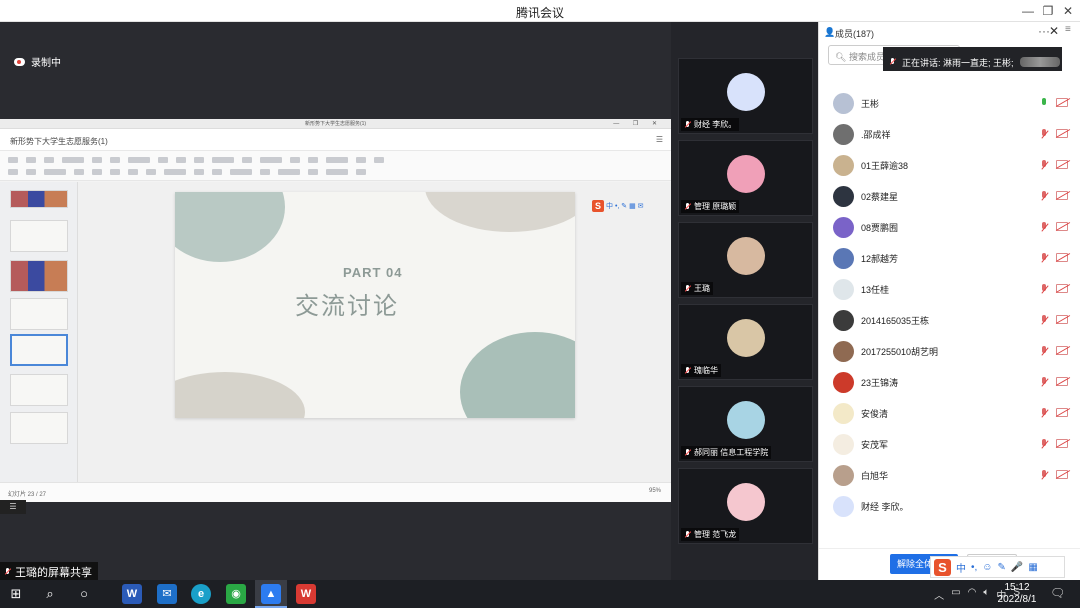 The height and width of the screenshot is (608, 1080). What do you see at coordinates (745, 506) in the screenshot?
I see `video-tile: 管理 范飞龙` at bounding box center [745, 506].